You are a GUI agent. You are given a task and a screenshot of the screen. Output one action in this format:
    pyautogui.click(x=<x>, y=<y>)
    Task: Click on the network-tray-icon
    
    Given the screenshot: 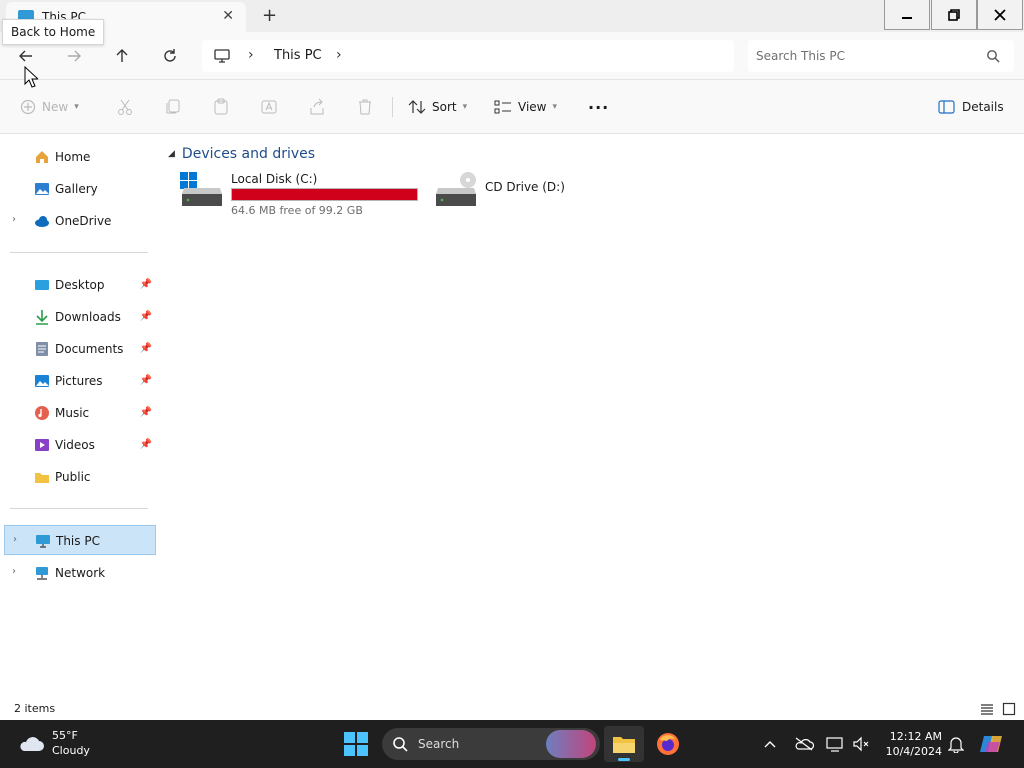 What is the action you would take?
    pyautogui.click(x=835, y=744)
    